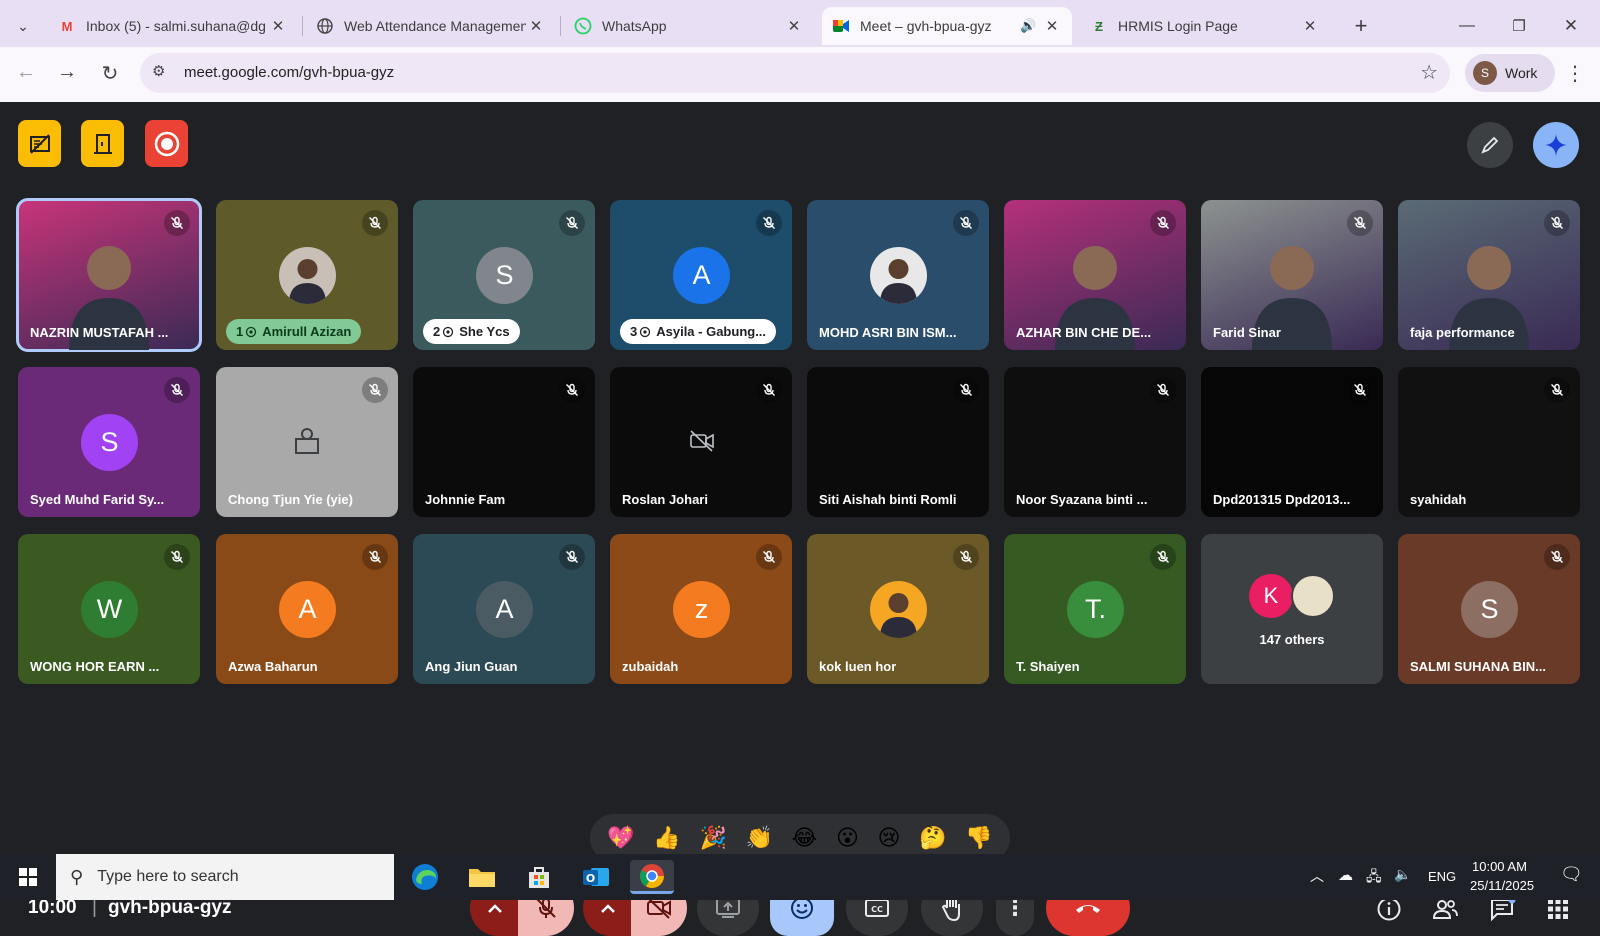 Image resolution: width=1600 pixels, height=936 pixels. What do you see at coordinates (1489, 442) in the screenshot?
I see `participant-tile: syahidah` at bounding box center [1489, 442].